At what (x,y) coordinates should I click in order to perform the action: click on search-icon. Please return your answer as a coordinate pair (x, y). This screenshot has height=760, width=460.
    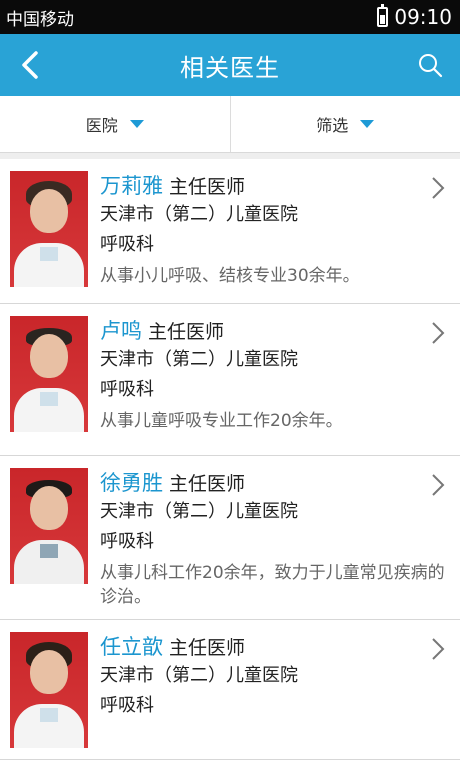
    Looking at the image, I should click on (430, 65).